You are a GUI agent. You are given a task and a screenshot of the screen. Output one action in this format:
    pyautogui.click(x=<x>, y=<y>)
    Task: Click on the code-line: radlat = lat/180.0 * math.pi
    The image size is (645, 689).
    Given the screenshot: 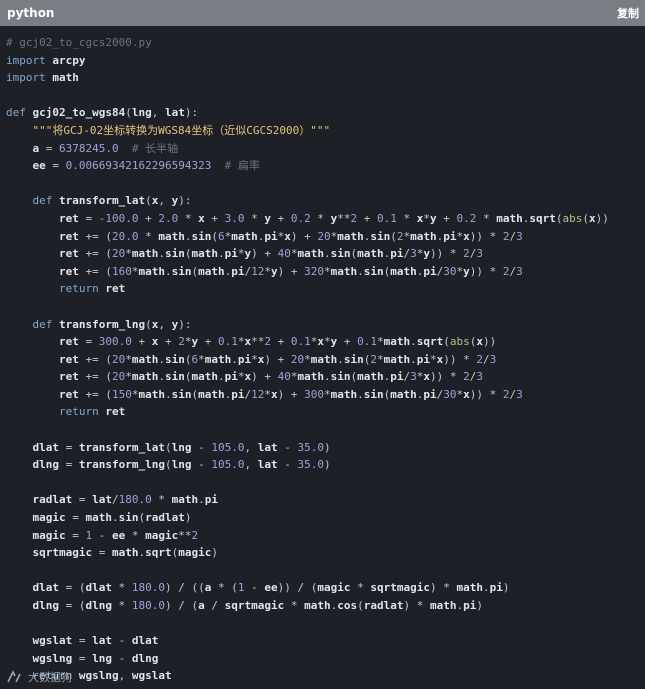 What is the action you would take?
    pyautogui.click(x=322, y=500)
    